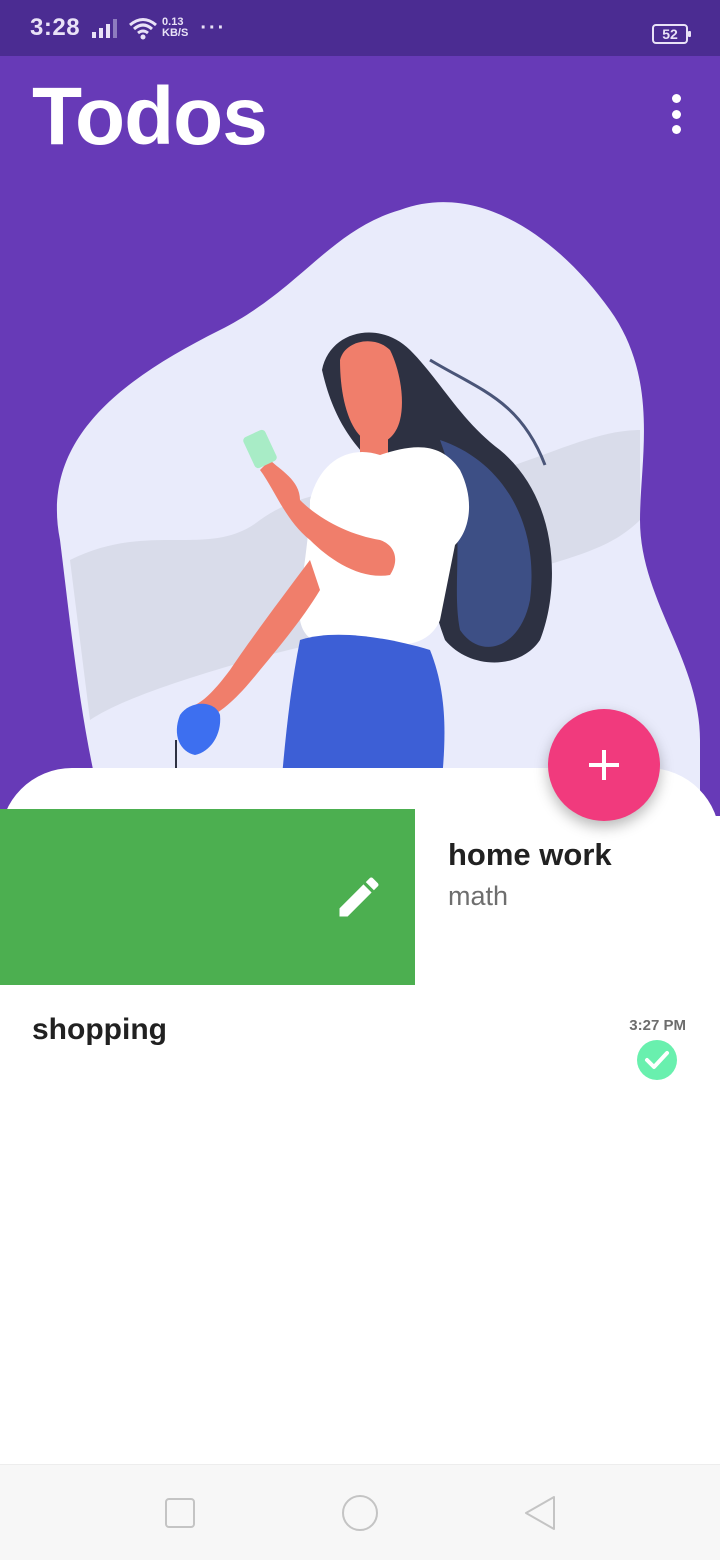  I want to click on list-item: shopping 3:27 PM, so click(360, 1040).